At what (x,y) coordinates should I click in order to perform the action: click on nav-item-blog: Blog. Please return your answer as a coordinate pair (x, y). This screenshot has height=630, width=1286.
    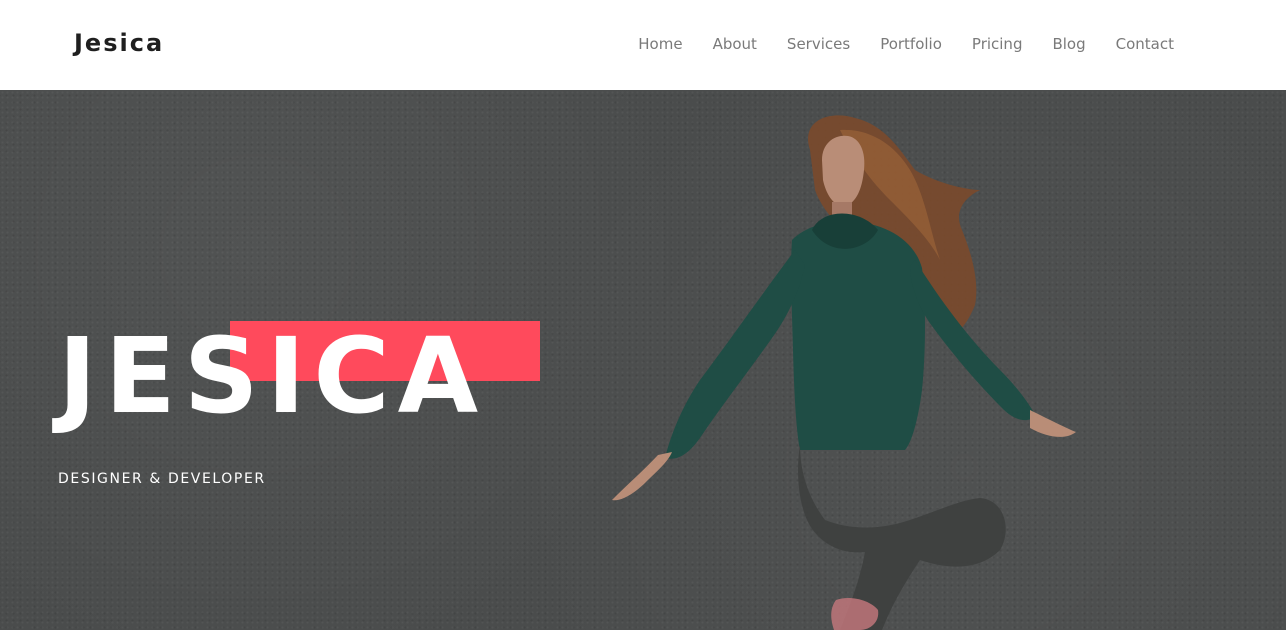
    Looking at the image, I should click on (1068, 44).